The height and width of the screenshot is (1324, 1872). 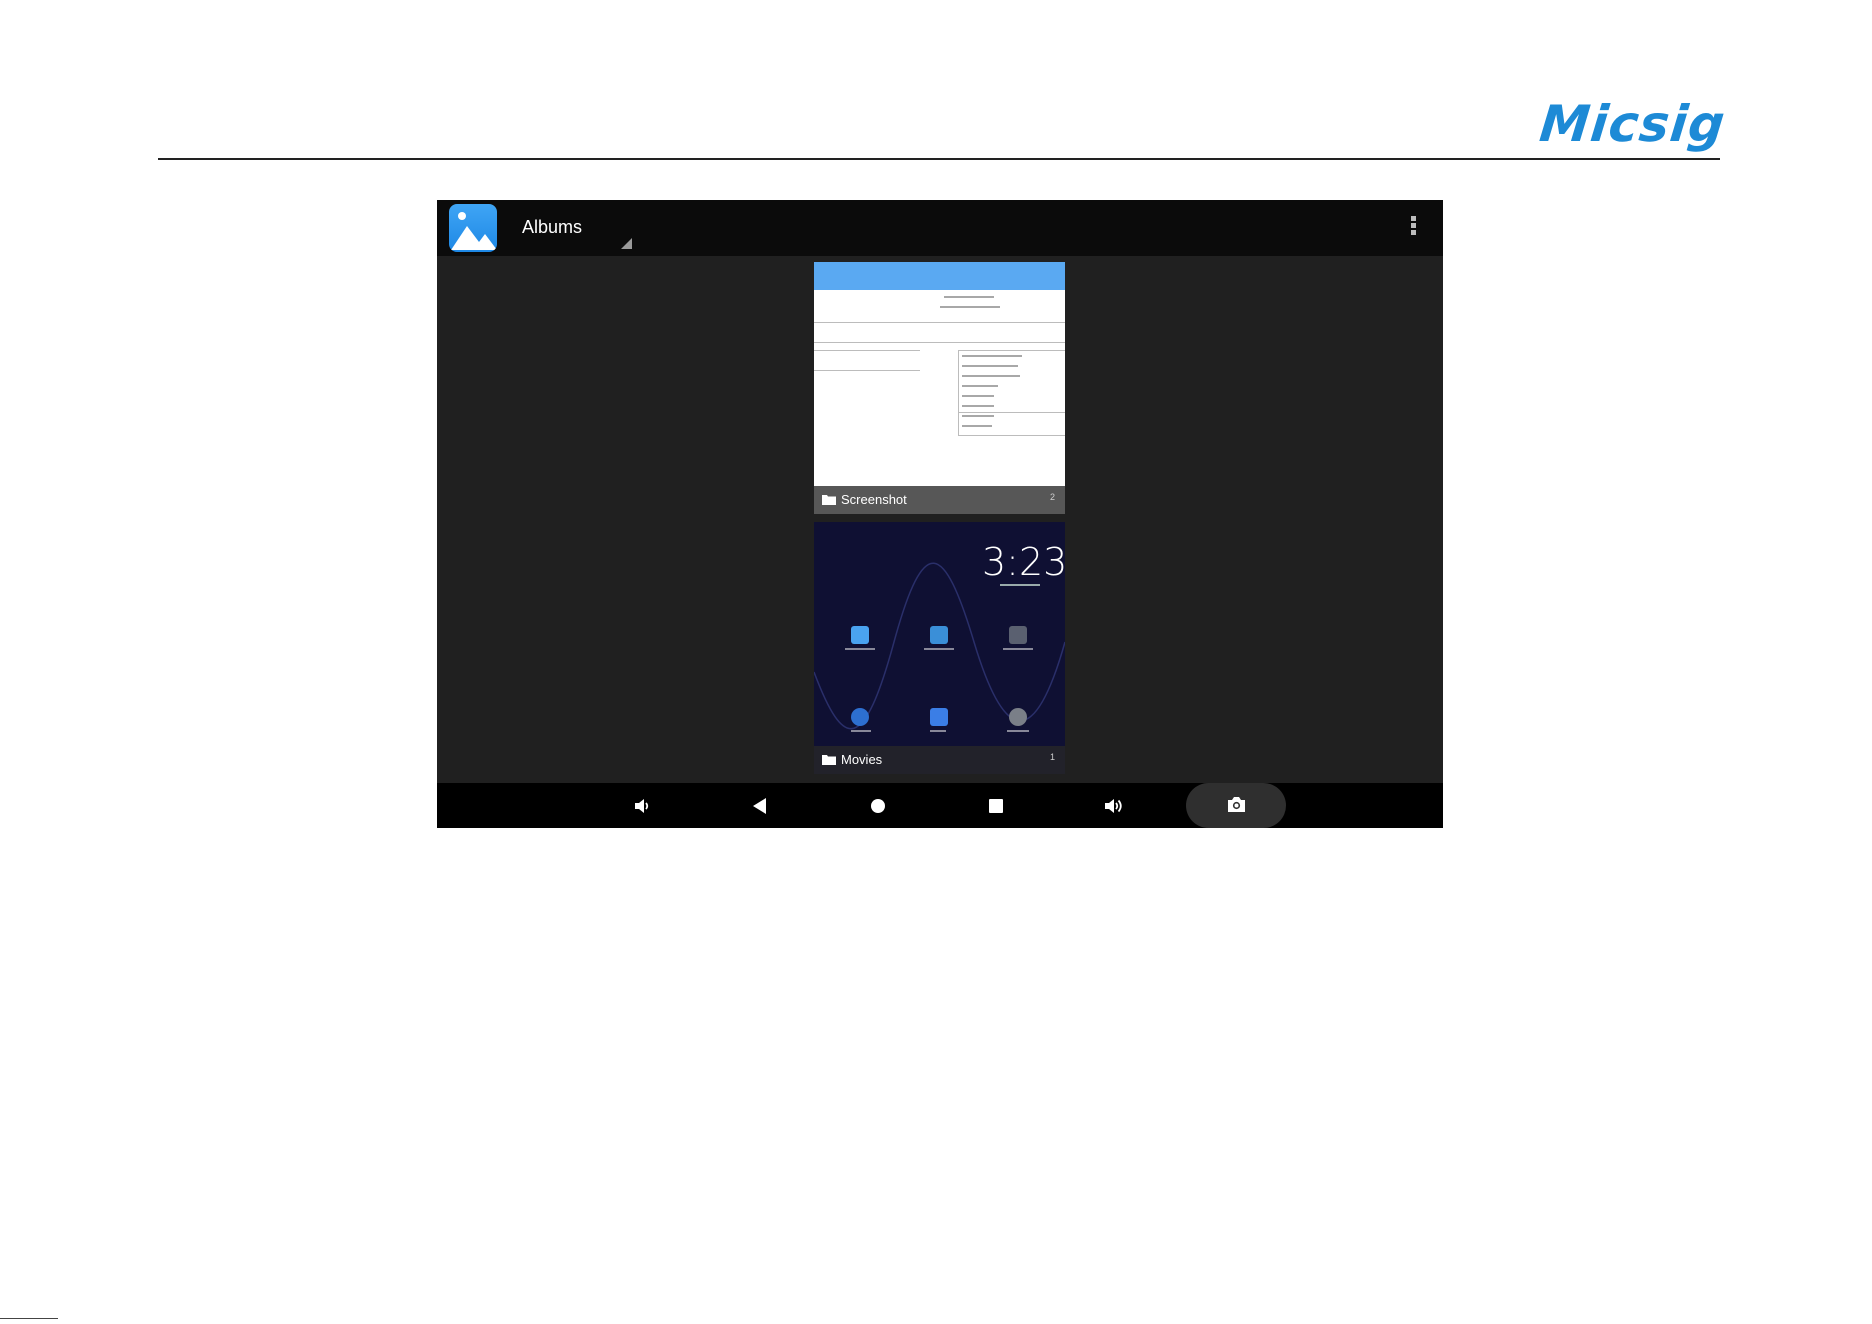 What do you see at coordinates (1052, 757) in the screenshot?
I see `album-count: 1` at bounding box center [1052, 757].